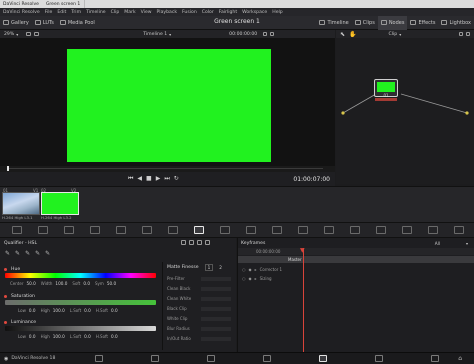 This screenshot has width=474, height=364. Describe the element at coordinates (141, 178) in the screenshot. I see `play-reverse-icon: ◀` at that location.